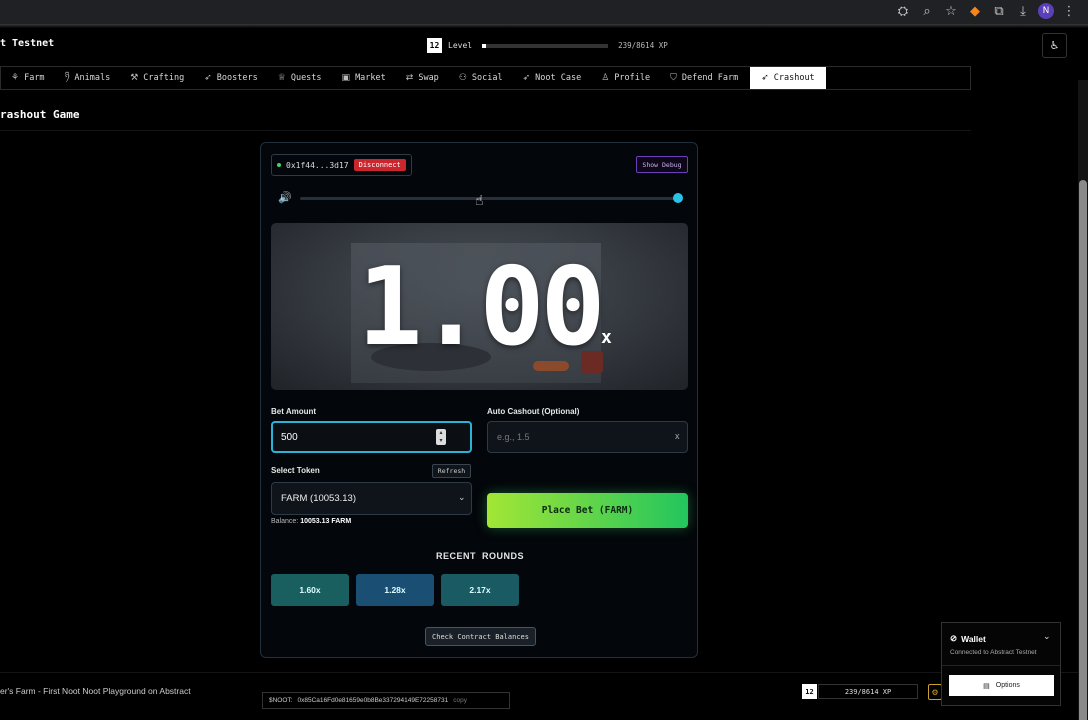  I want to click on profile-avatar: N, so click(1046, 11).